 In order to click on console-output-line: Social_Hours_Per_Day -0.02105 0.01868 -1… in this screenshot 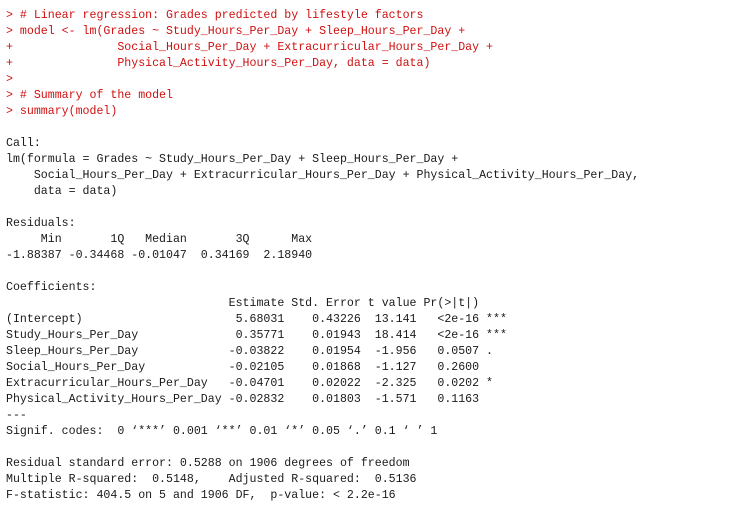, I will do `click(256, 367)`.